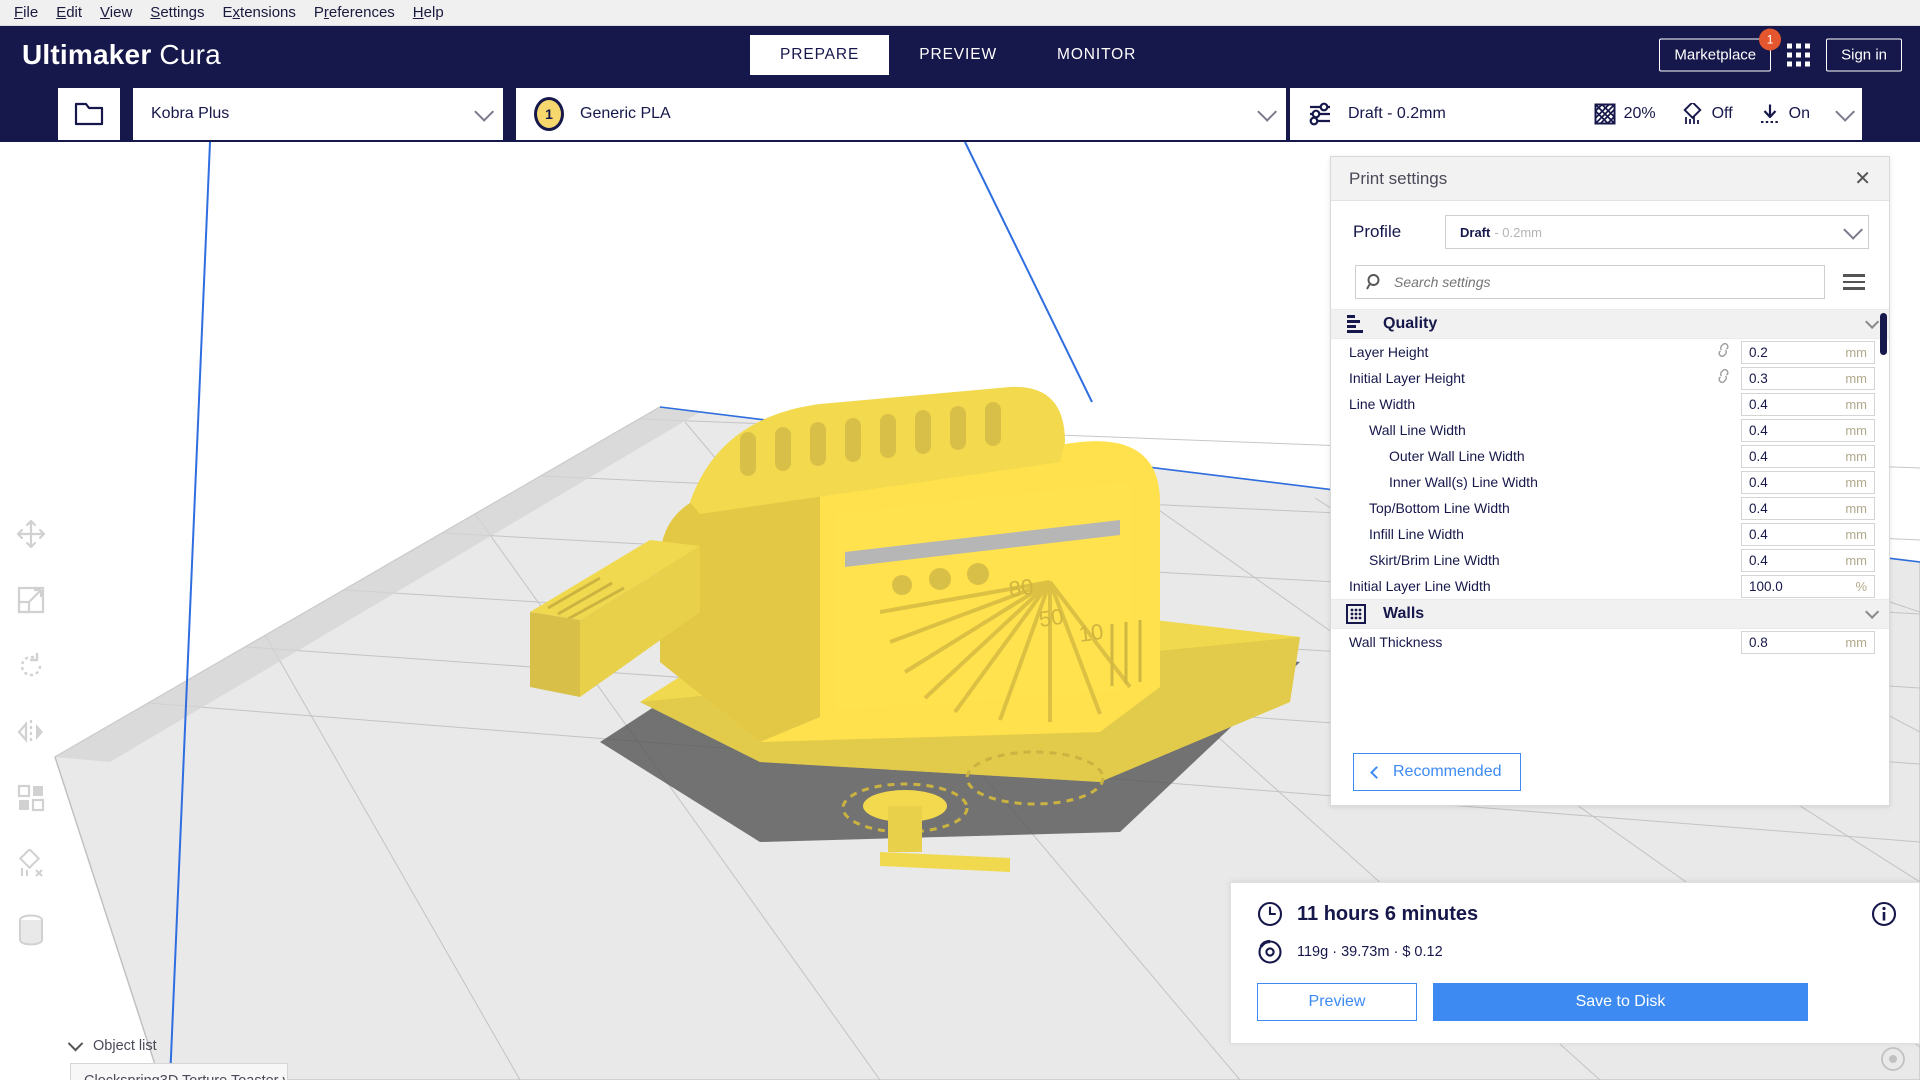  What do you see at coordinates (1854, 282) in the screenshot?
I see `hamburger-icon` at bounding box center [1854, 282].